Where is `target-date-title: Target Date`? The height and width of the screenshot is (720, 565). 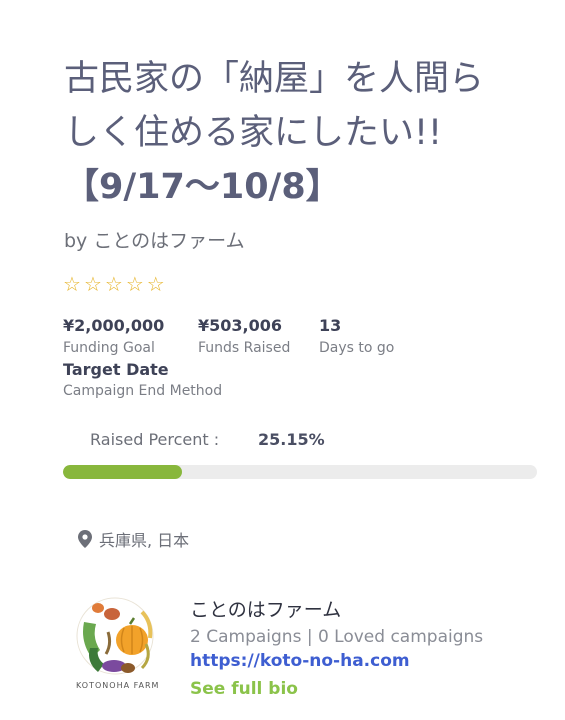 target-date-title: Target Date is located at coordinates (116, 369).